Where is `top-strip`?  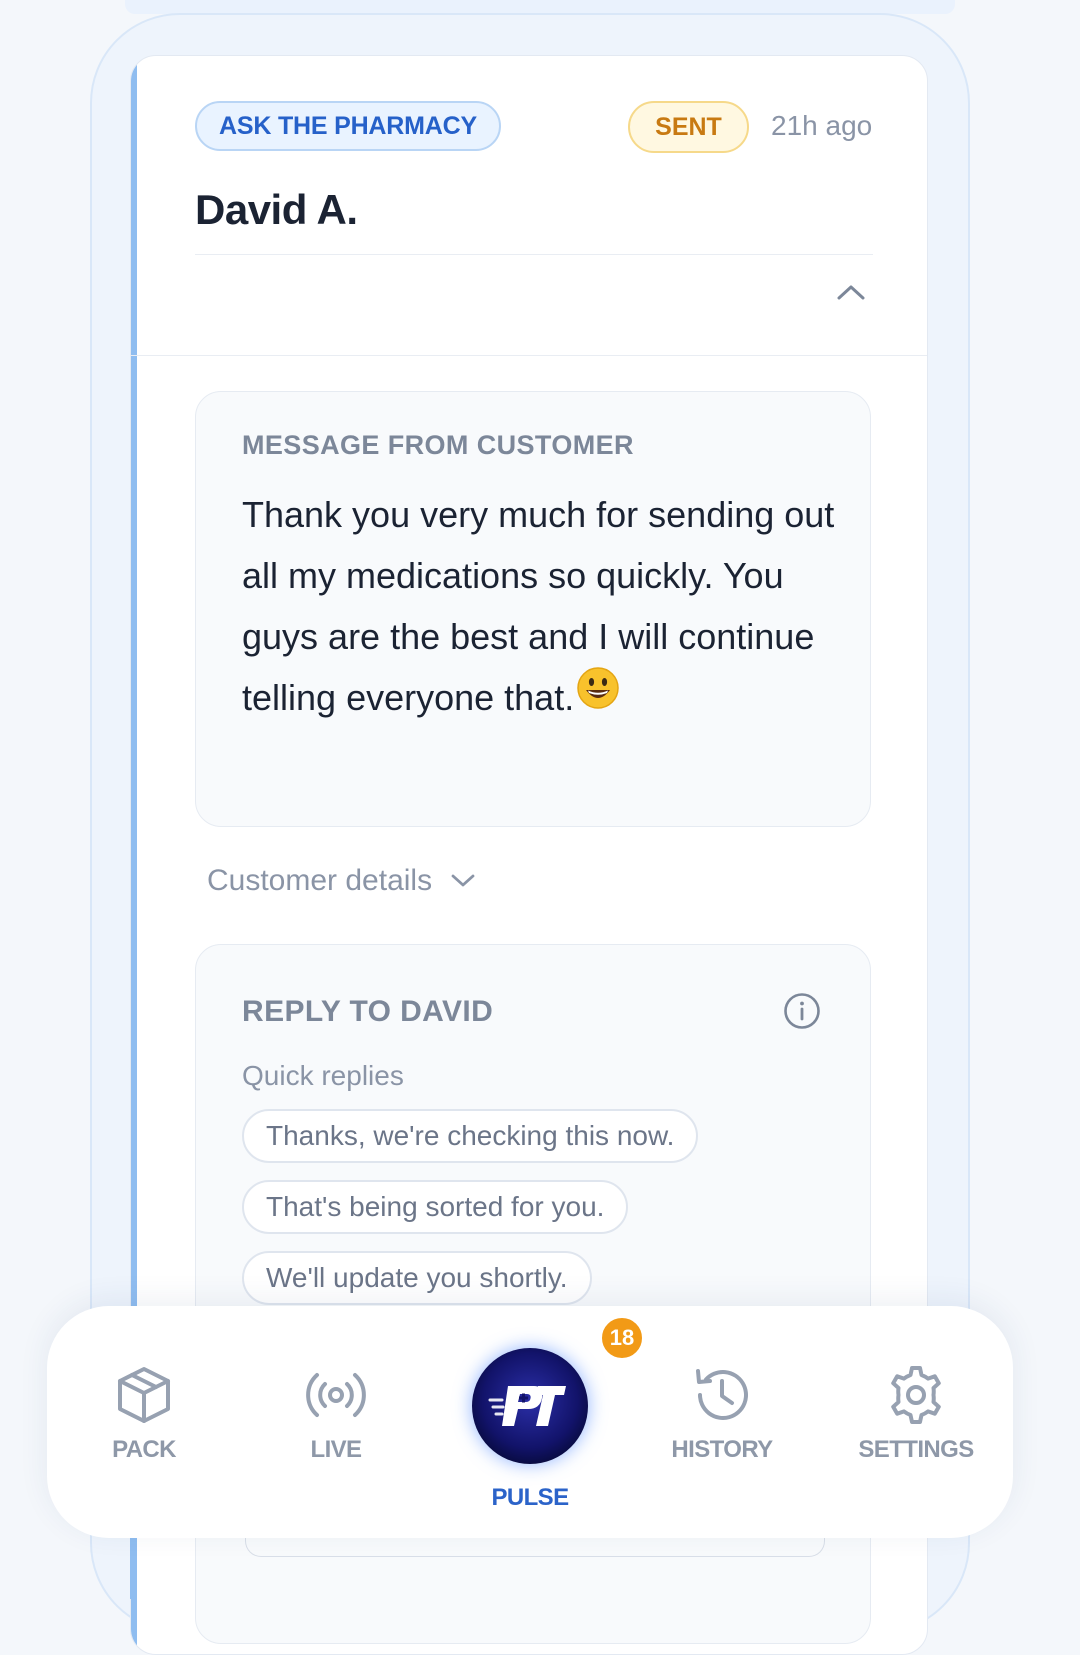 top-strip is located at coordinates (540, 7).